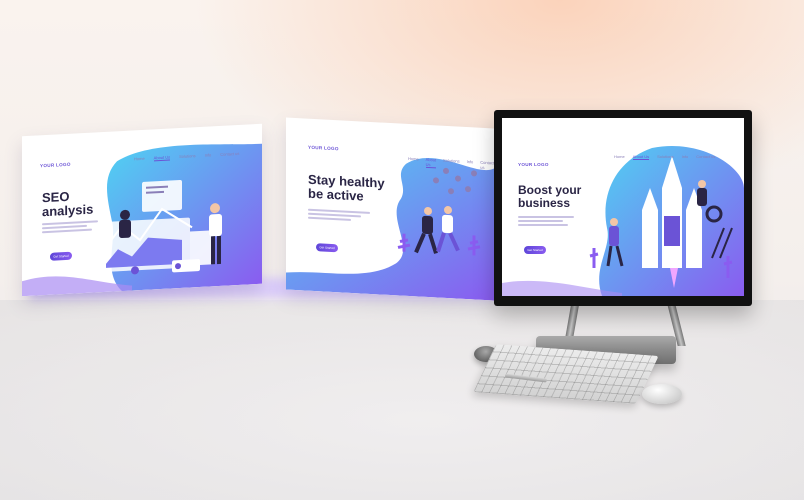 The image size is (804, 500). I want to click on hero-title: SEO analysis, so click(68, 203).